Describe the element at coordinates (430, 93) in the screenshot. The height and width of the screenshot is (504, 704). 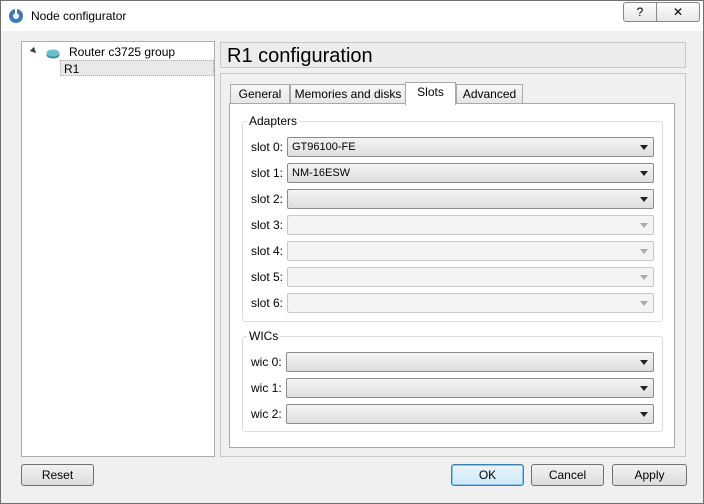
I see `tab-slots: Slots` at that location.